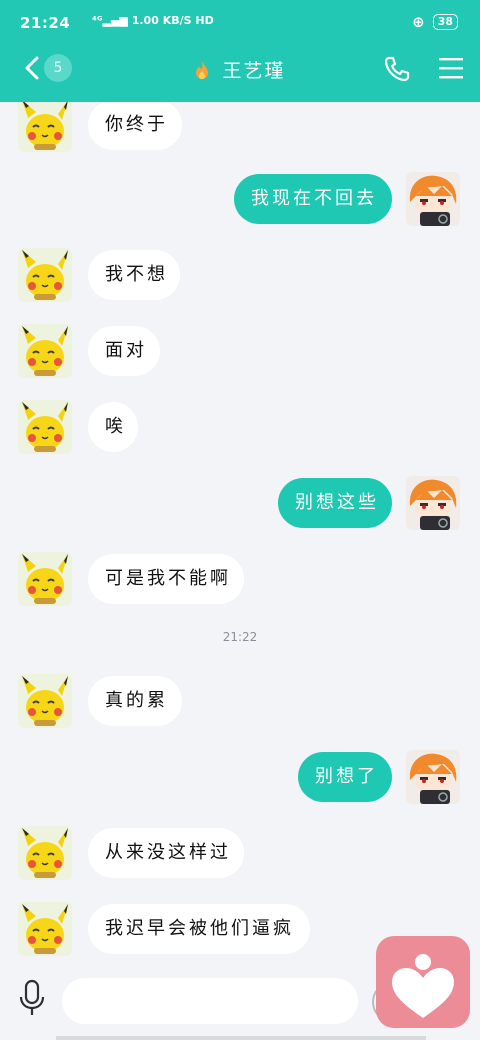  What do you see at coordinates (210, 1001) in the screenshot?
I see `message-input` at bounding box center [210, 1001].